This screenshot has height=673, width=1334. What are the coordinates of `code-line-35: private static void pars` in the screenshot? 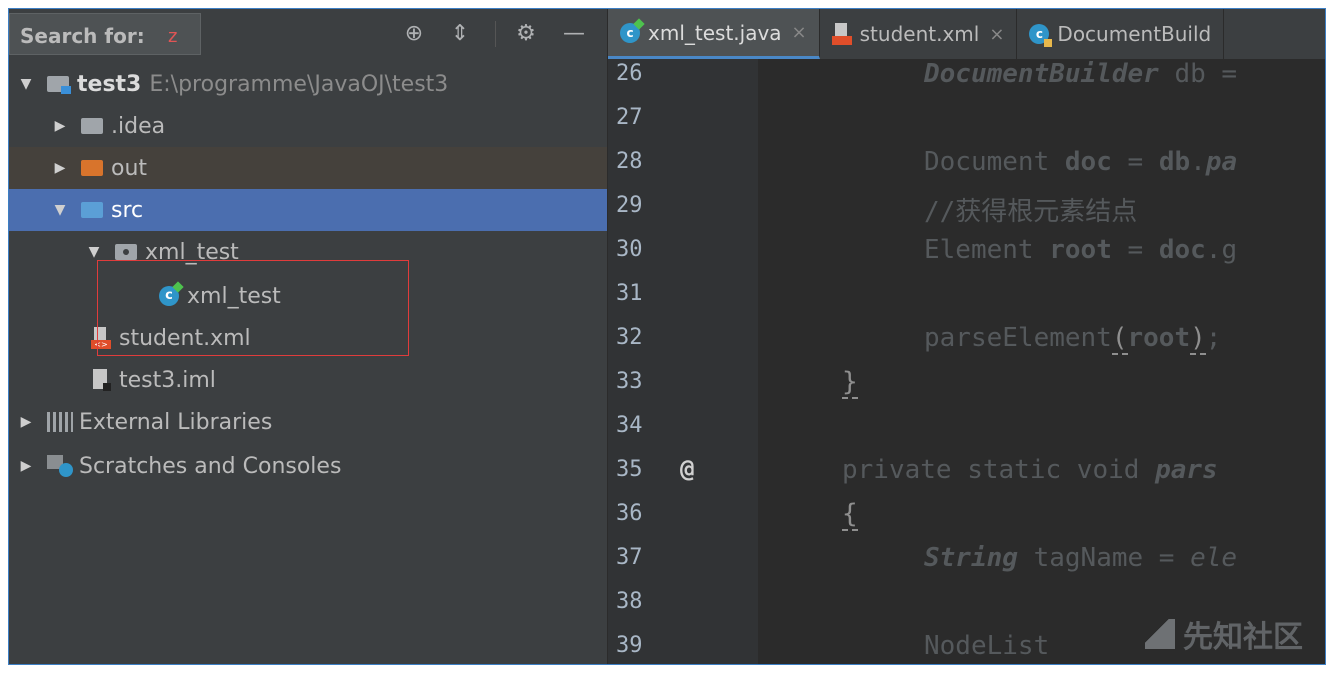 It's located at (1030, 470).